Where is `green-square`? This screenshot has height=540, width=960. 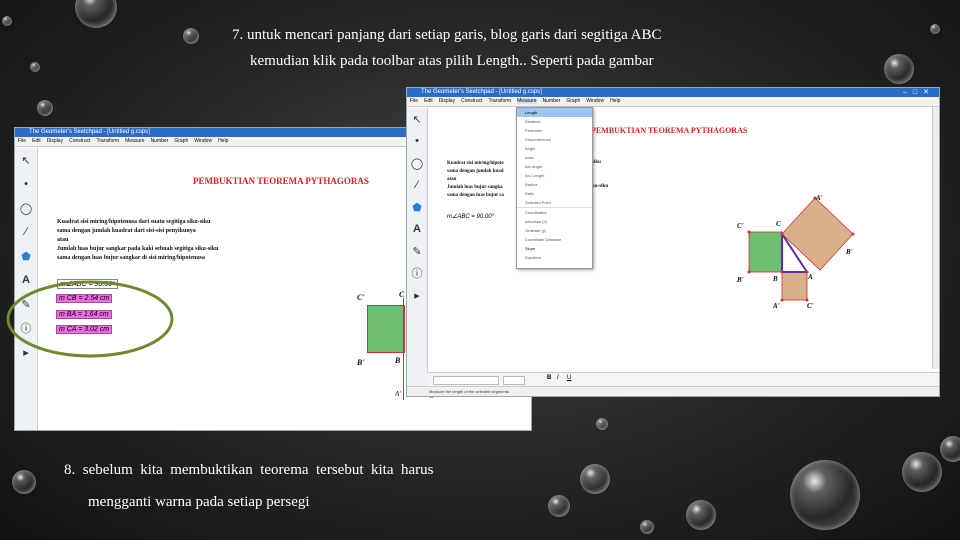 green-square is located at coordinates (386, 329).